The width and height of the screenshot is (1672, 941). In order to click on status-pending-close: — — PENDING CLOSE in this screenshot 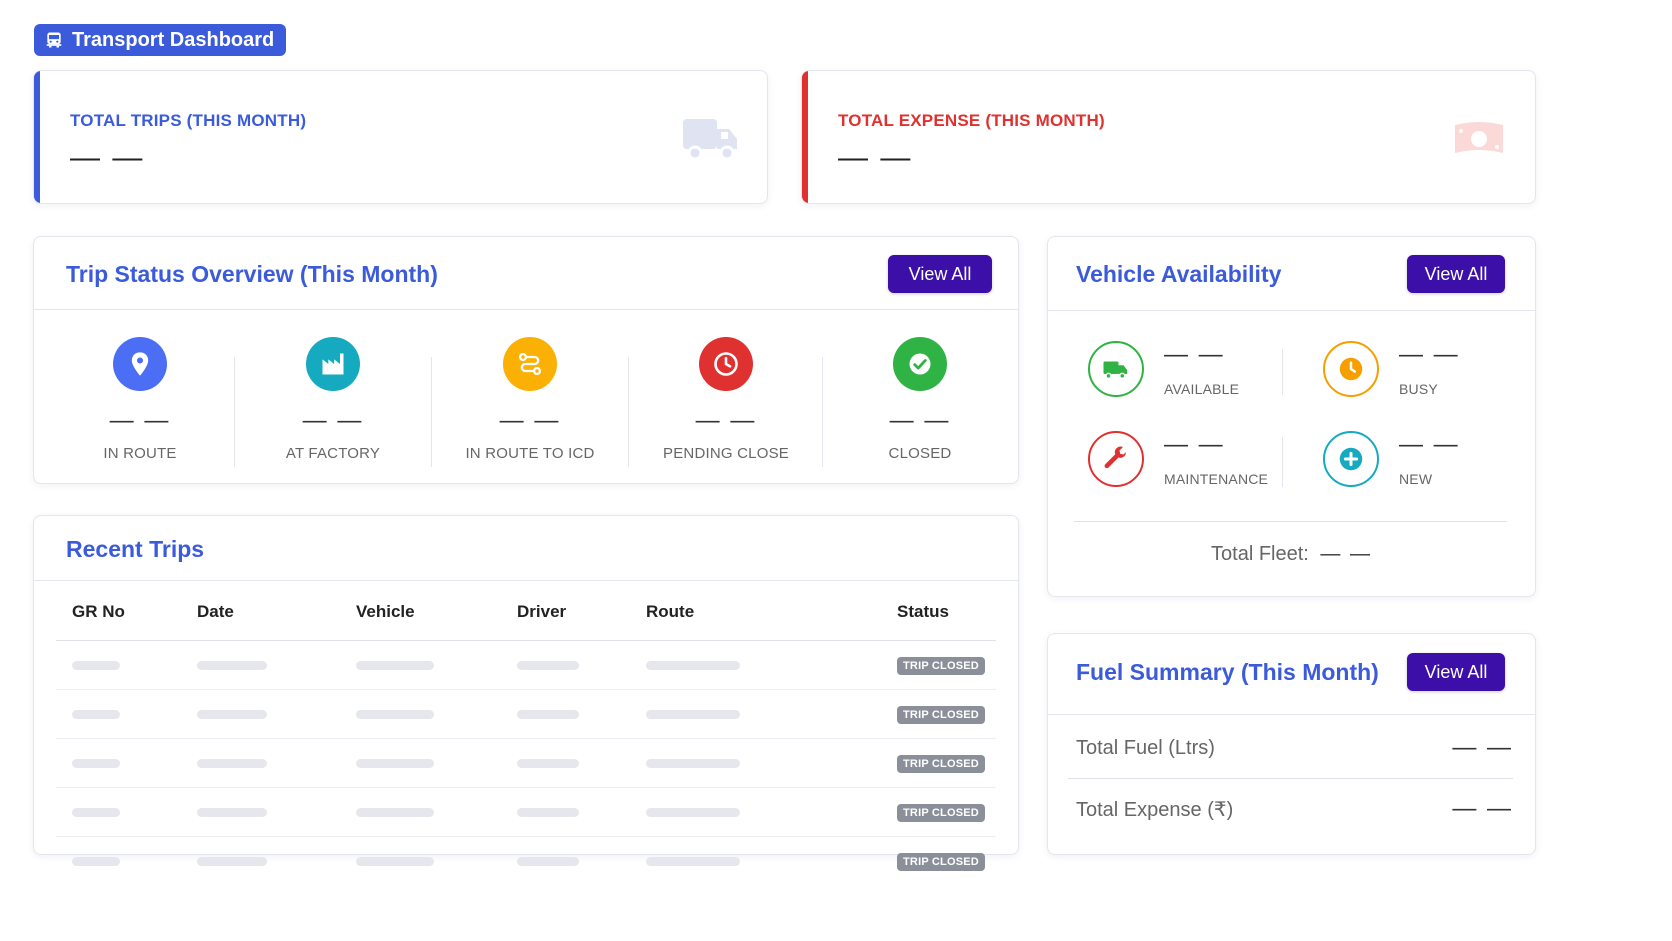, I will do `click(726, 399)`.